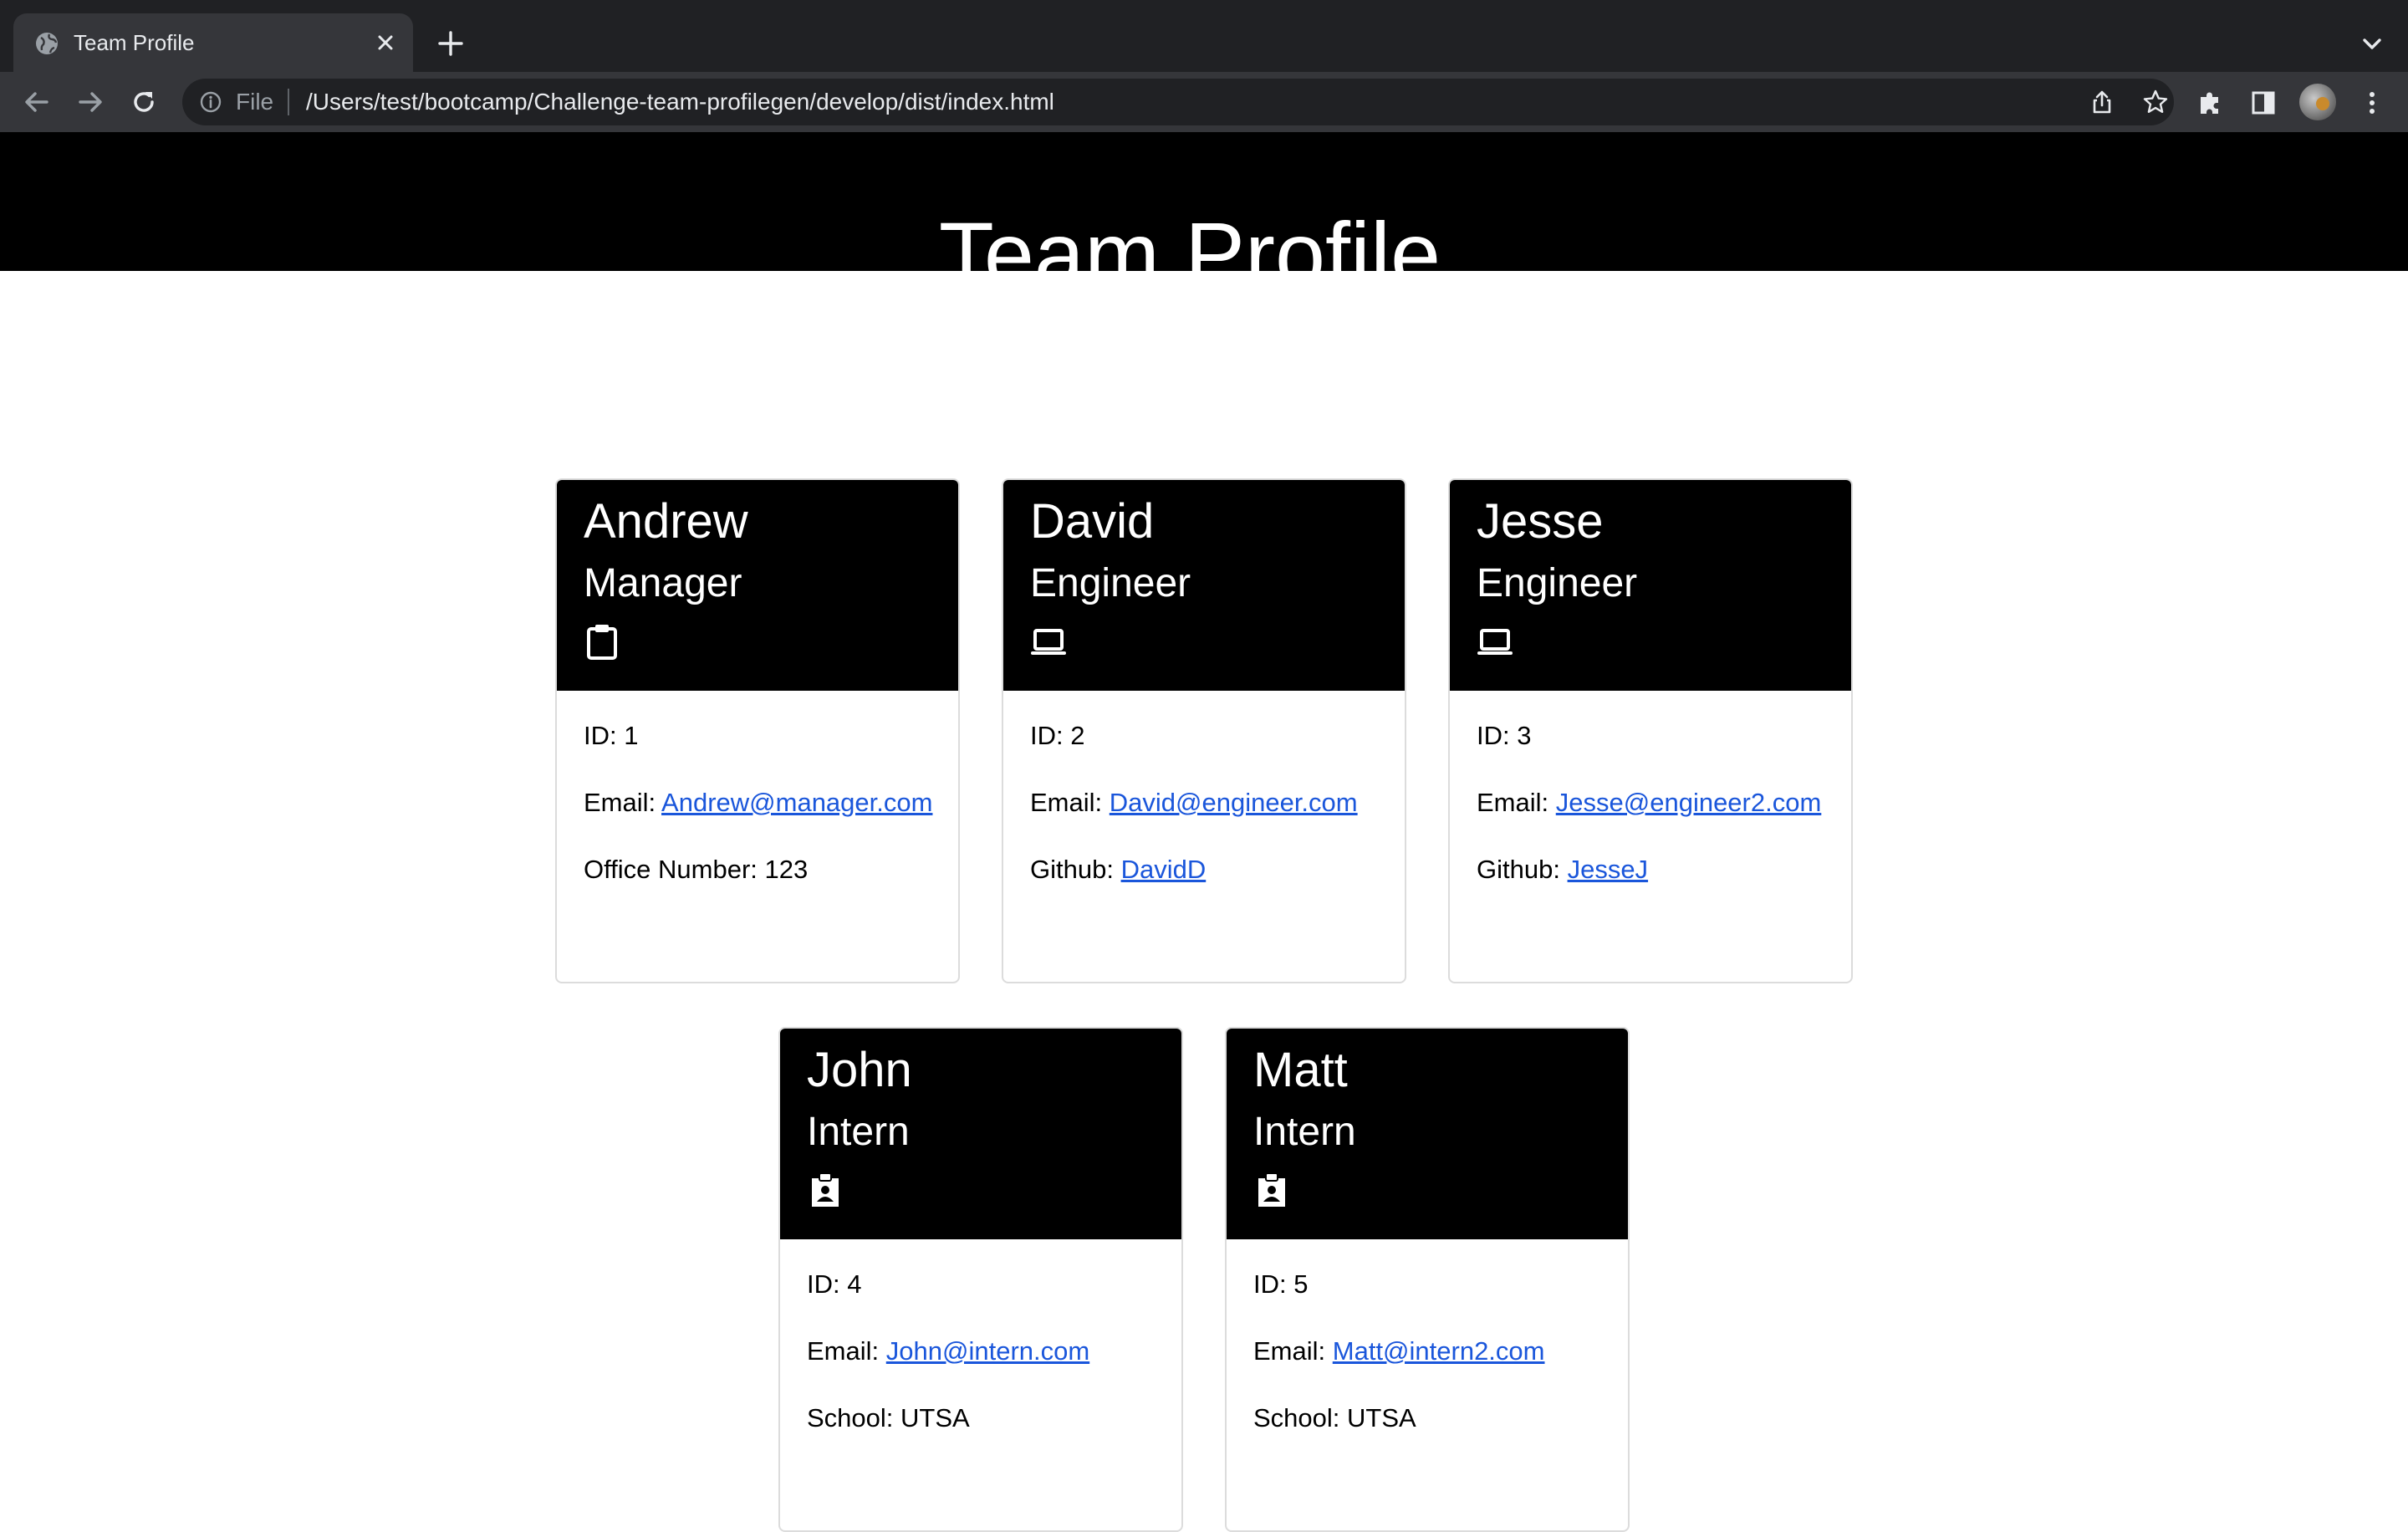 Image resolution: width=2408 pixels, height=1532 pixels. I want to click on card-header: David Engineer, so click(1204, 585).